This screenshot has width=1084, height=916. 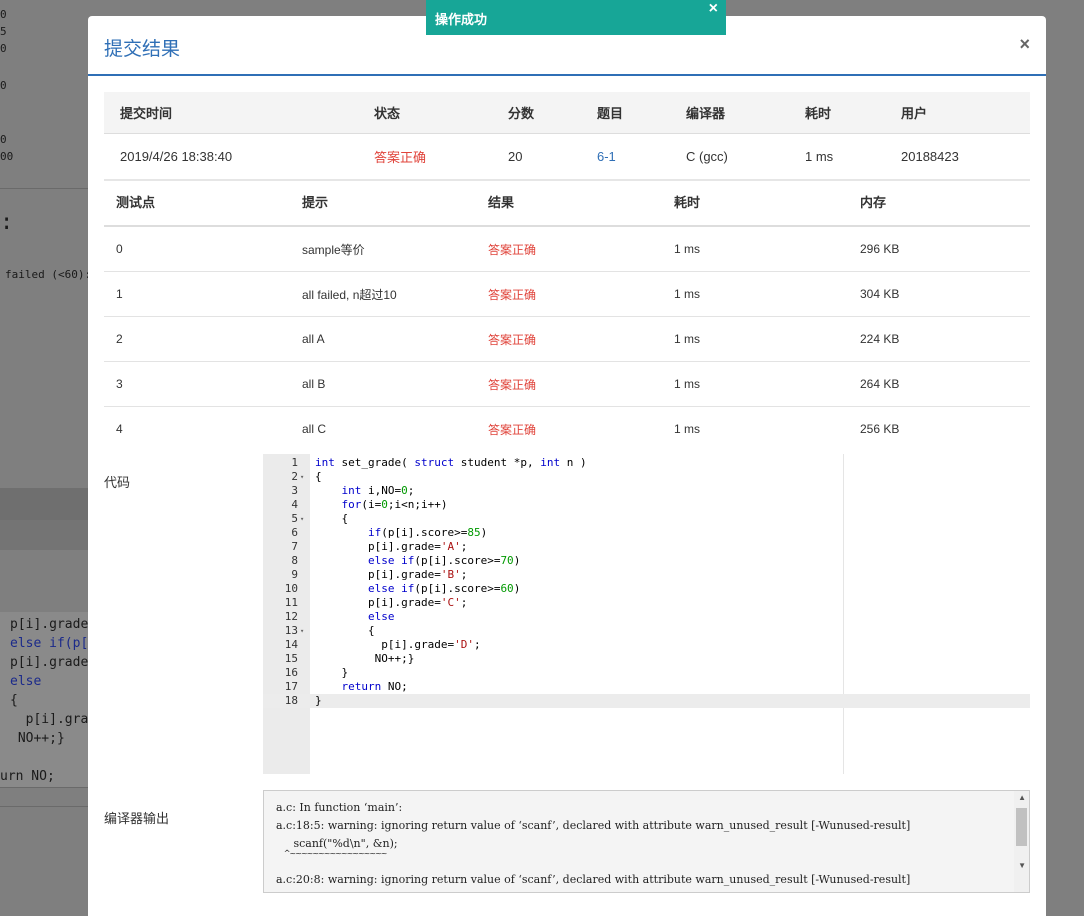 I want to click on elapsed-time: 1 ms, so click(x=837, y=157).